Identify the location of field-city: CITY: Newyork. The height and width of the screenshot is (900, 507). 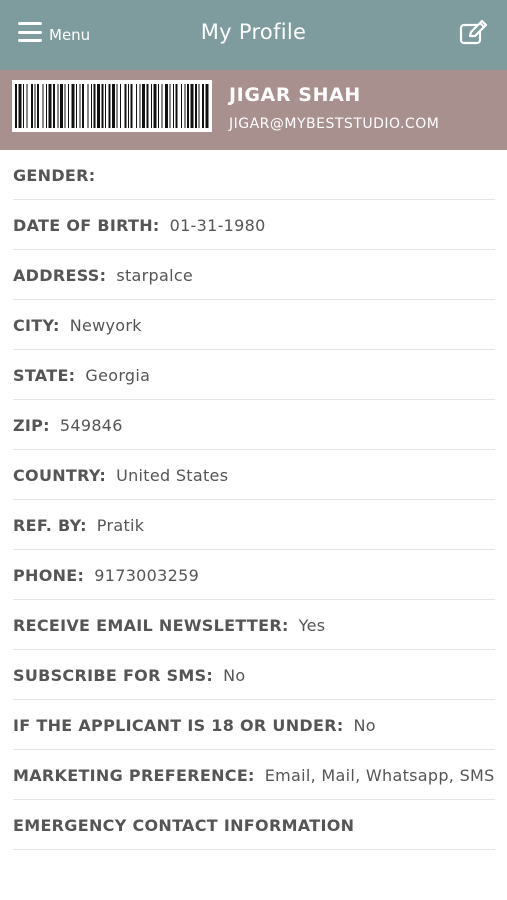
(254, 325).